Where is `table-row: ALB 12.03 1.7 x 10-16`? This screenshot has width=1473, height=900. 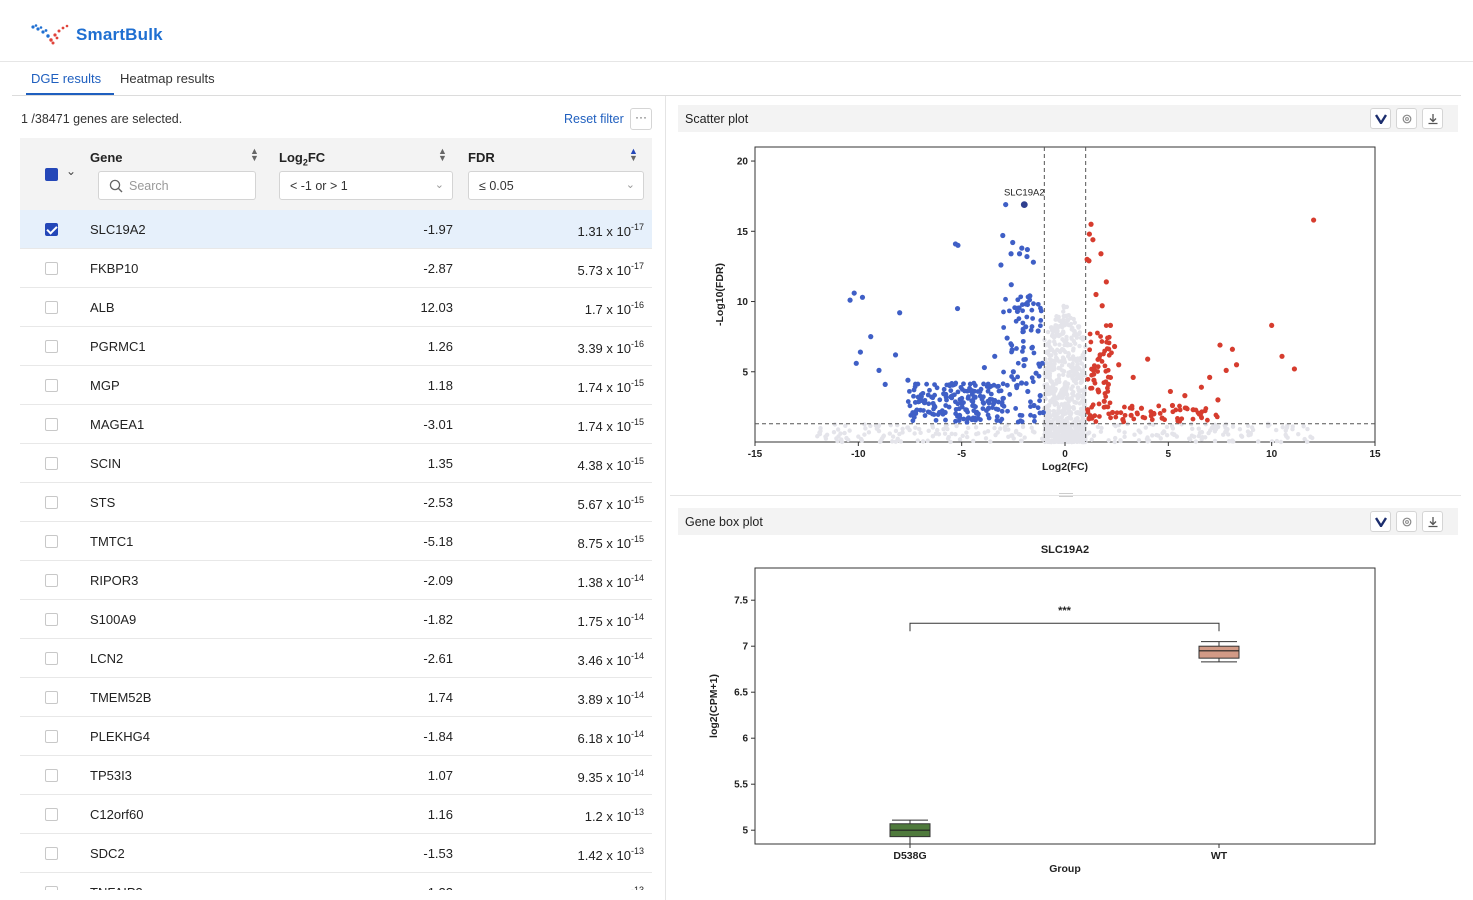 table-row: ALB 12.03 1.7 x 10-16 is located at coordinates (336, 307).